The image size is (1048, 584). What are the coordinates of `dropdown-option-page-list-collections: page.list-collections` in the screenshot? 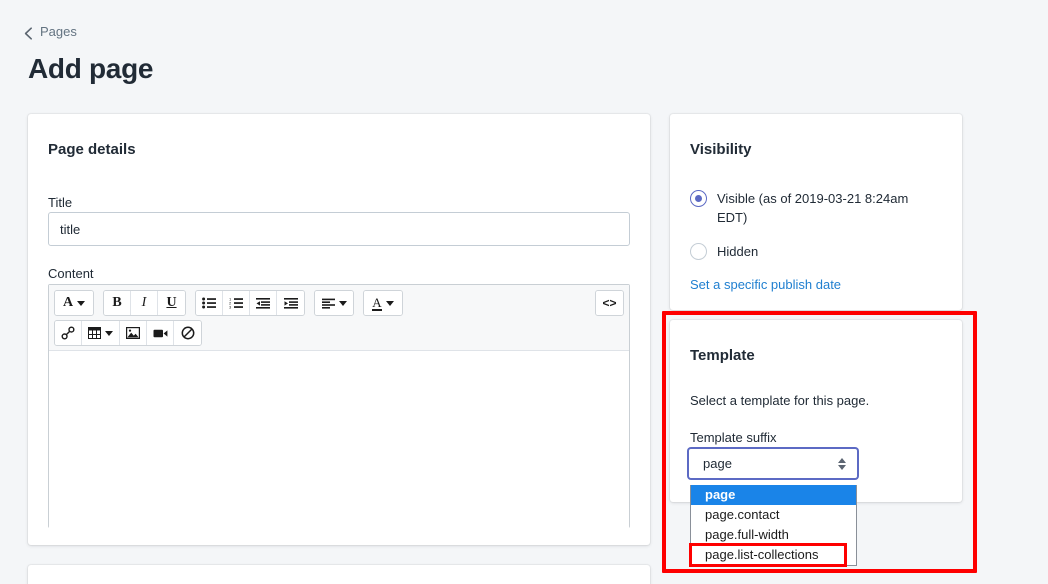 It's located at (768, 555).